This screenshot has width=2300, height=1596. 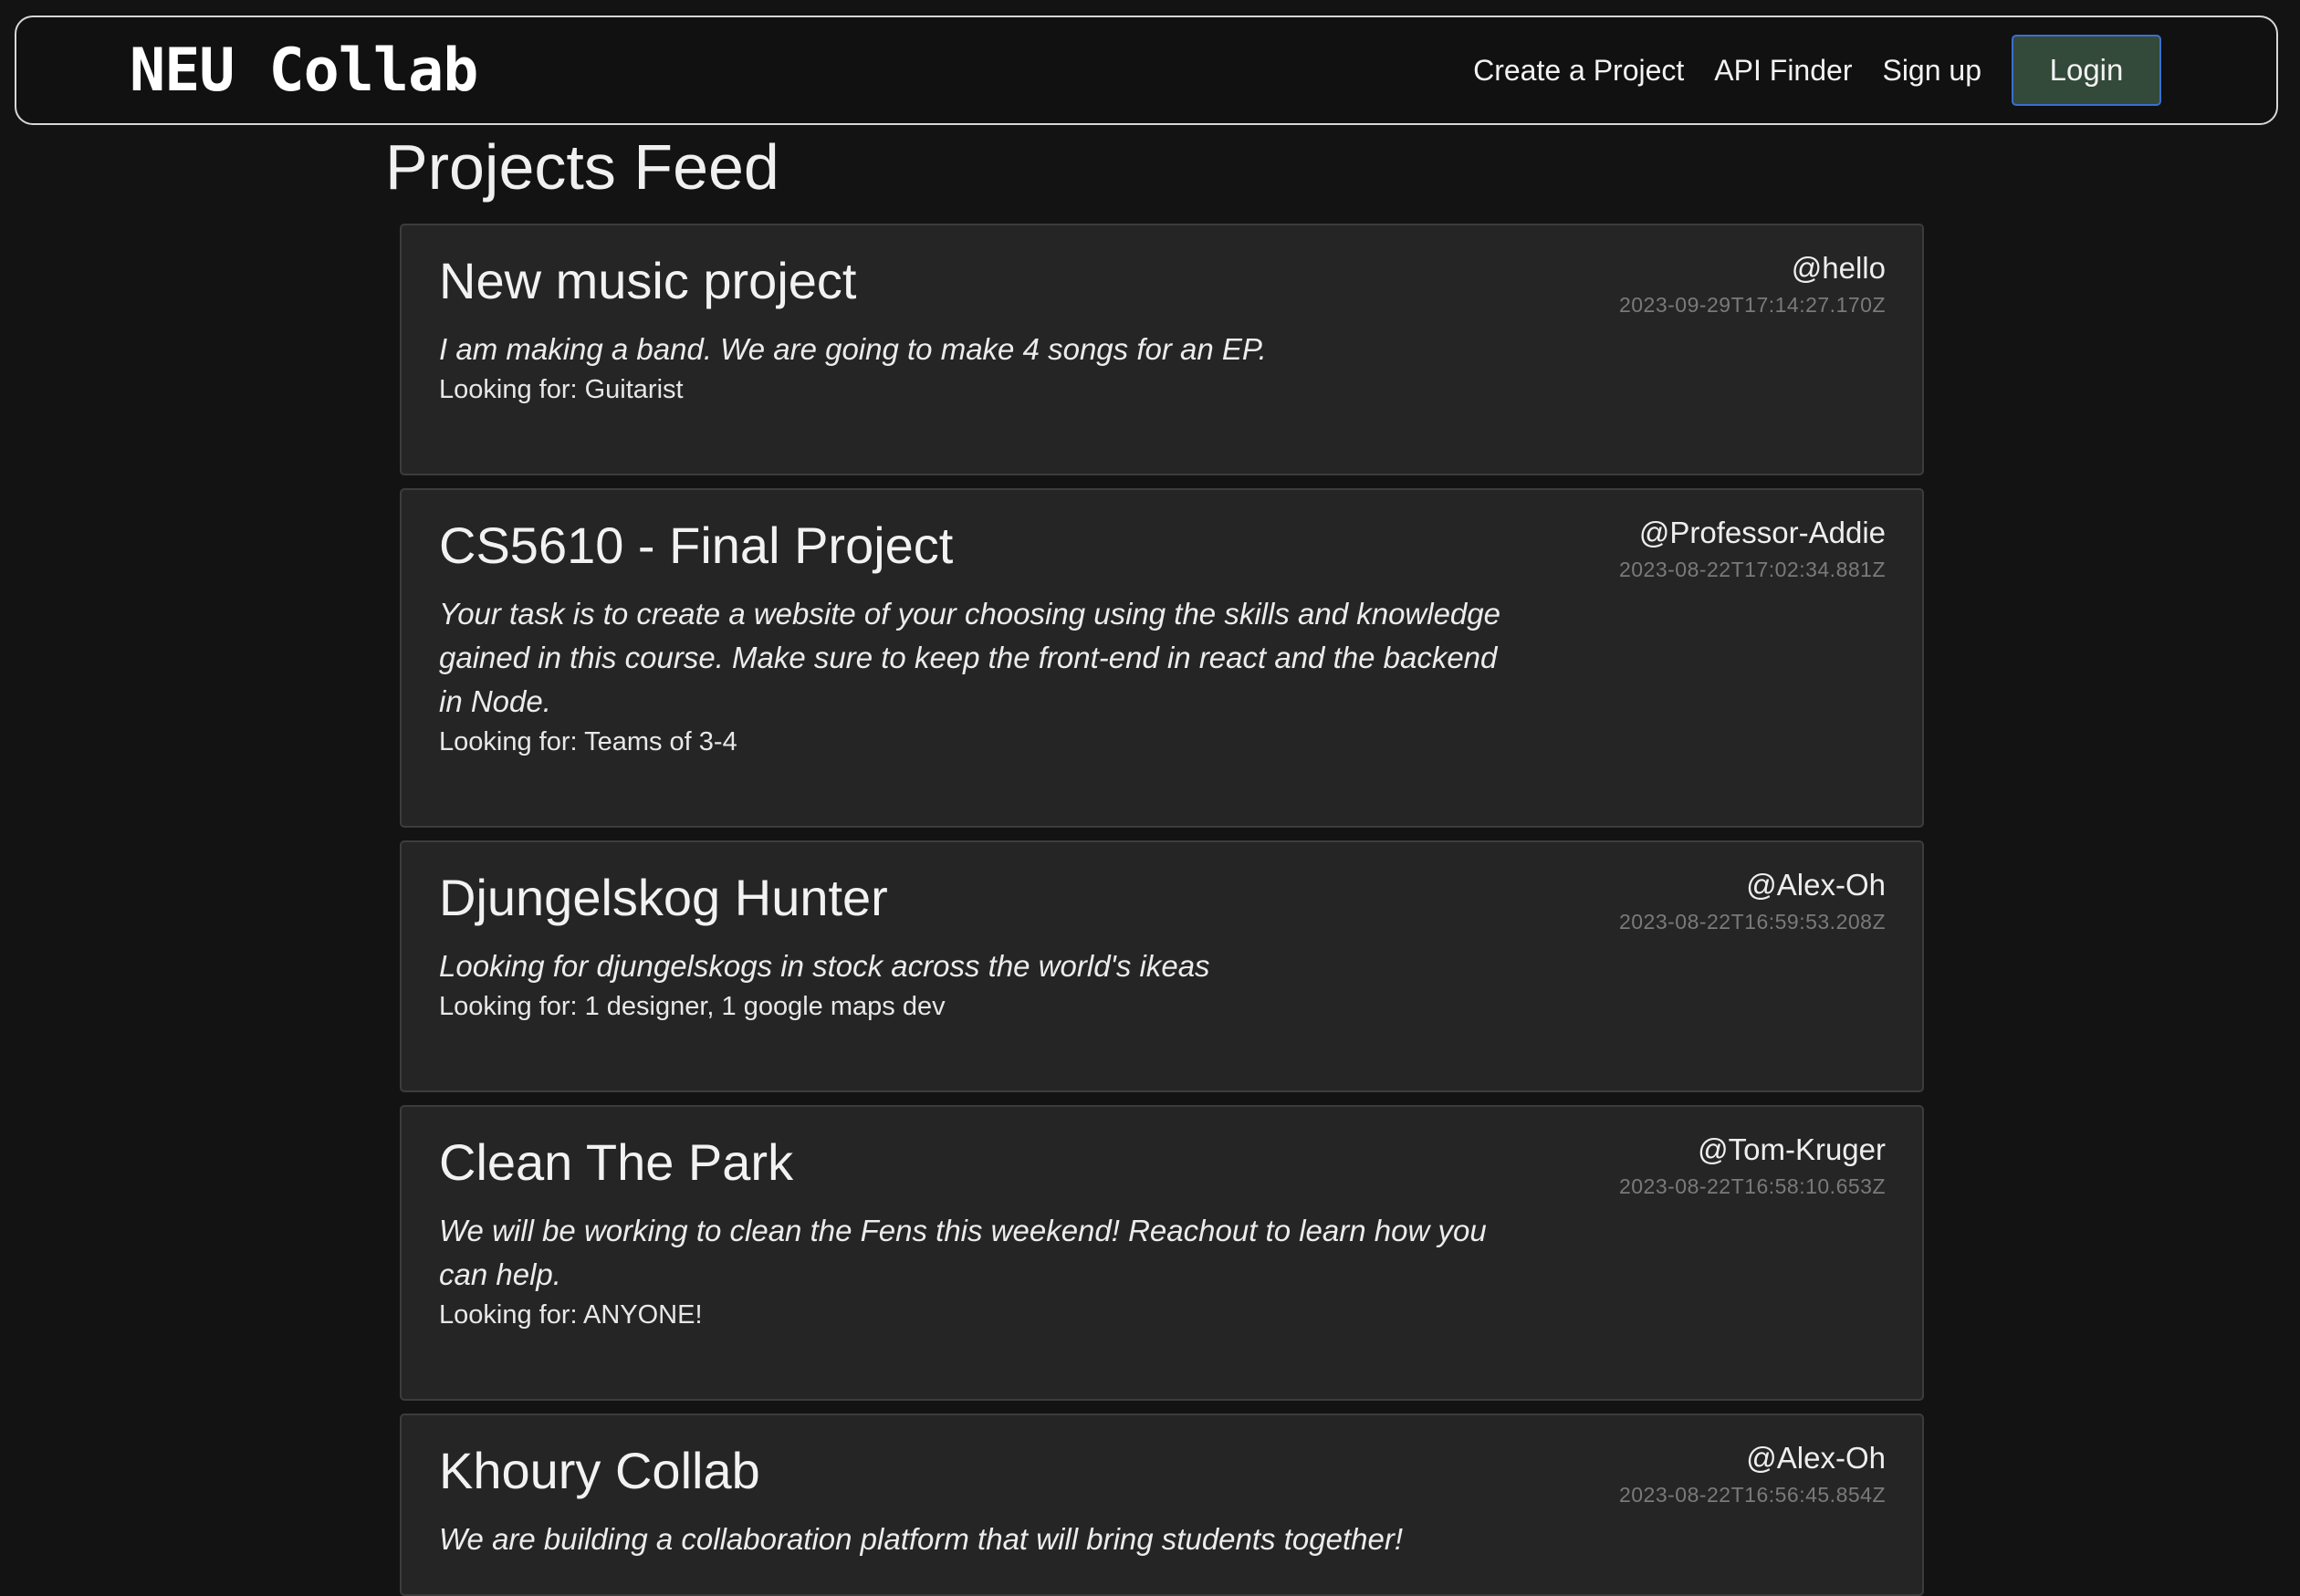 What do you see at coordinates (588, 741) in the screenshot?
I see `project-looking-for: Looking for: Teams of 3-4` at bounding box center [588, 741].